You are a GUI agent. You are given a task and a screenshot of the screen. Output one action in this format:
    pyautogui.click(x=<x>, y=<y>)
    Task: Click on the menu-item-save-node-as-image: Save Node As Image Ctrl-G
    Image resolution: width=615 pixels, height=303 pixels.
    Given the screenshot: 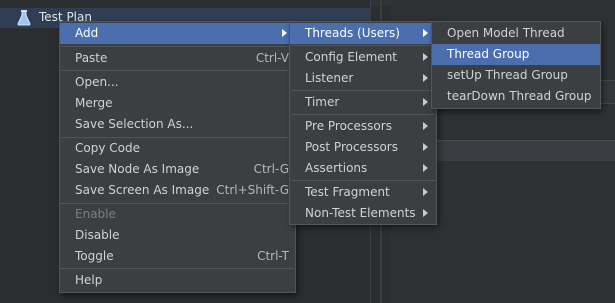 What is the action you would take?
    pyautogui.click(x=177, y=169)
    